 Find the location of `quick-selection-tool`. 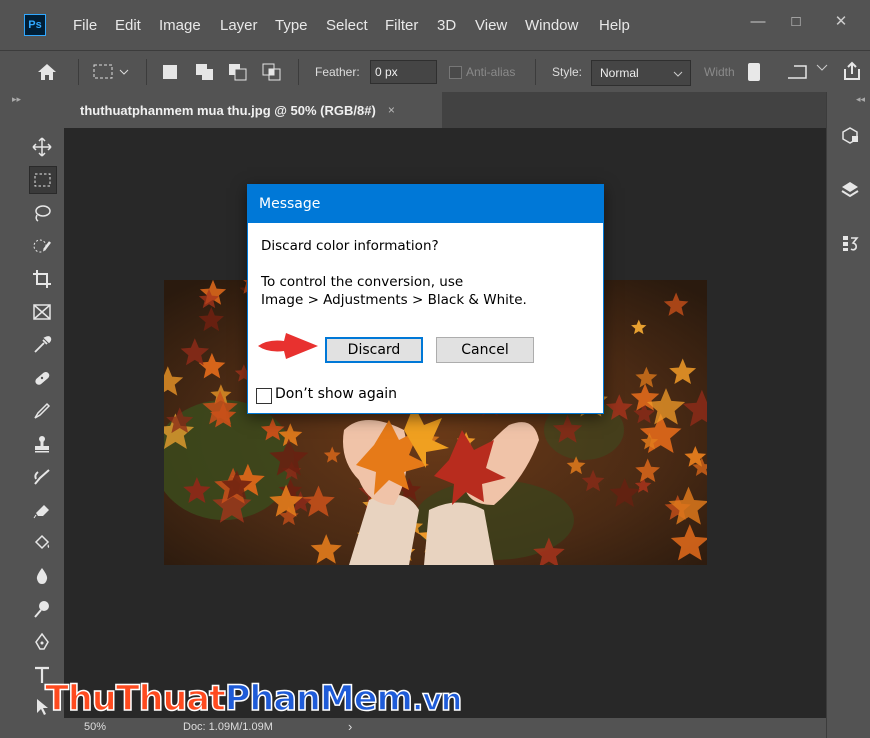

quick-selection-tool is located at coordinates (42, 246).